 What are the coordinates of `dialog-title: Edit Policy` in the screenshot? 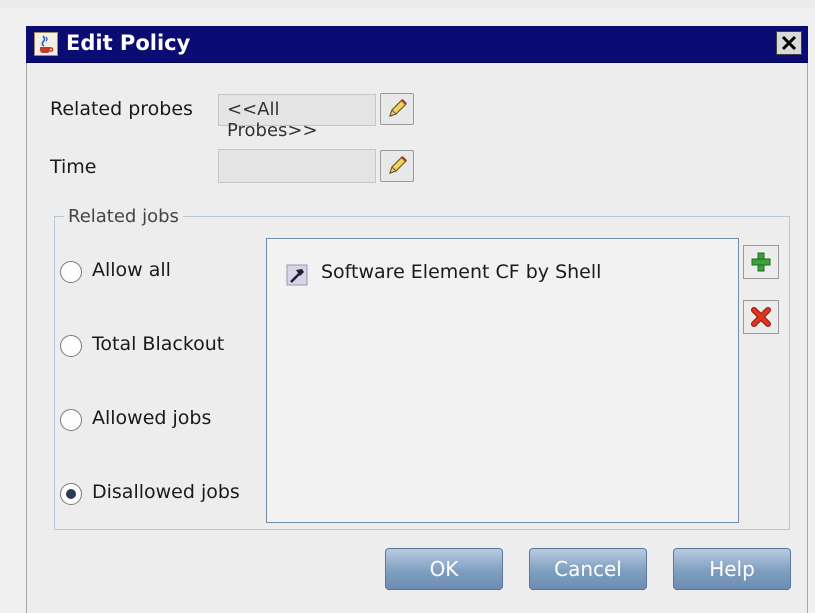 It's located at (128, 43).